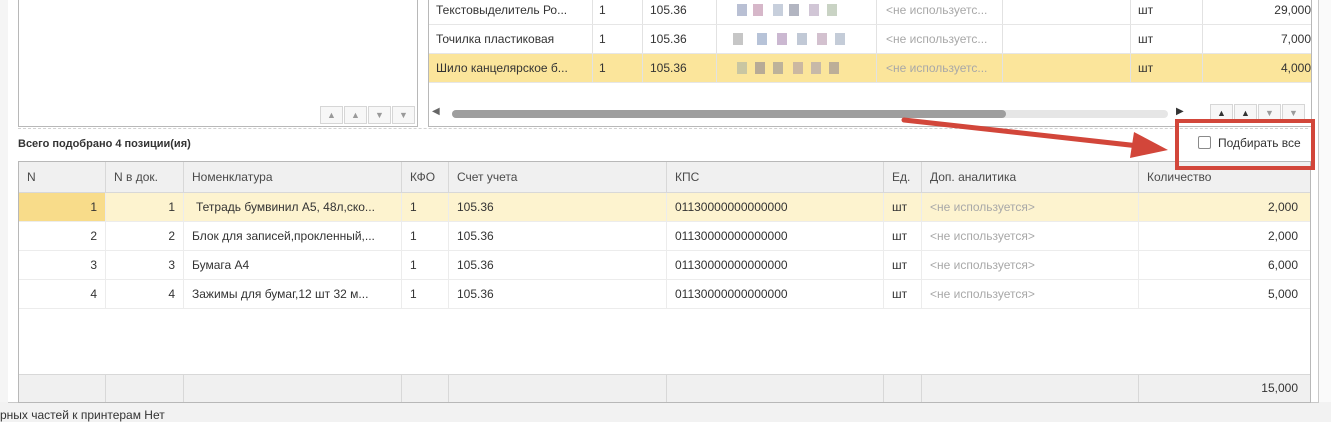  Describe the element at coordinates (1279, 388) in the screenshot. I see `quantity-total: 15,000` at that location.